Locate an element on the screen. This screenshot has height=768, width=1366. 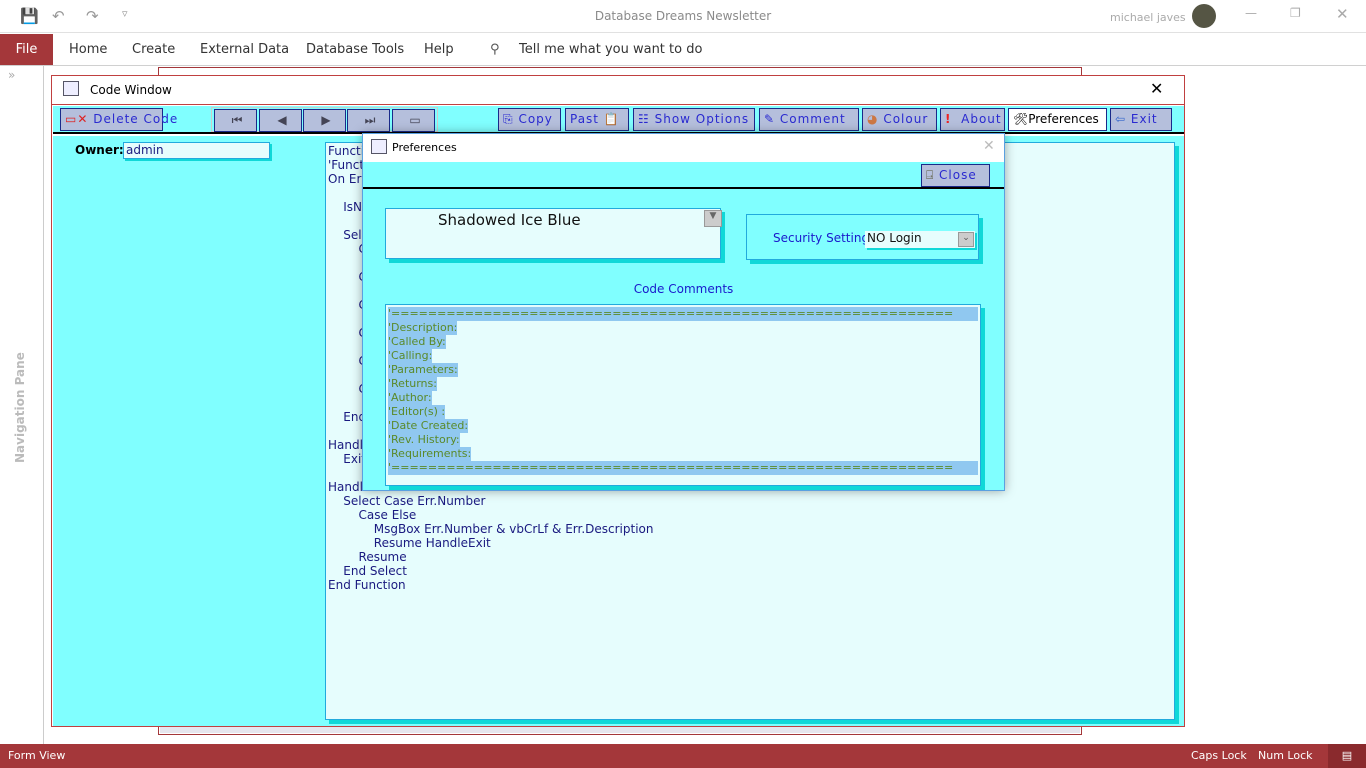
preferences-button: 🛠Preferences is located at coordinates (1057, 119).